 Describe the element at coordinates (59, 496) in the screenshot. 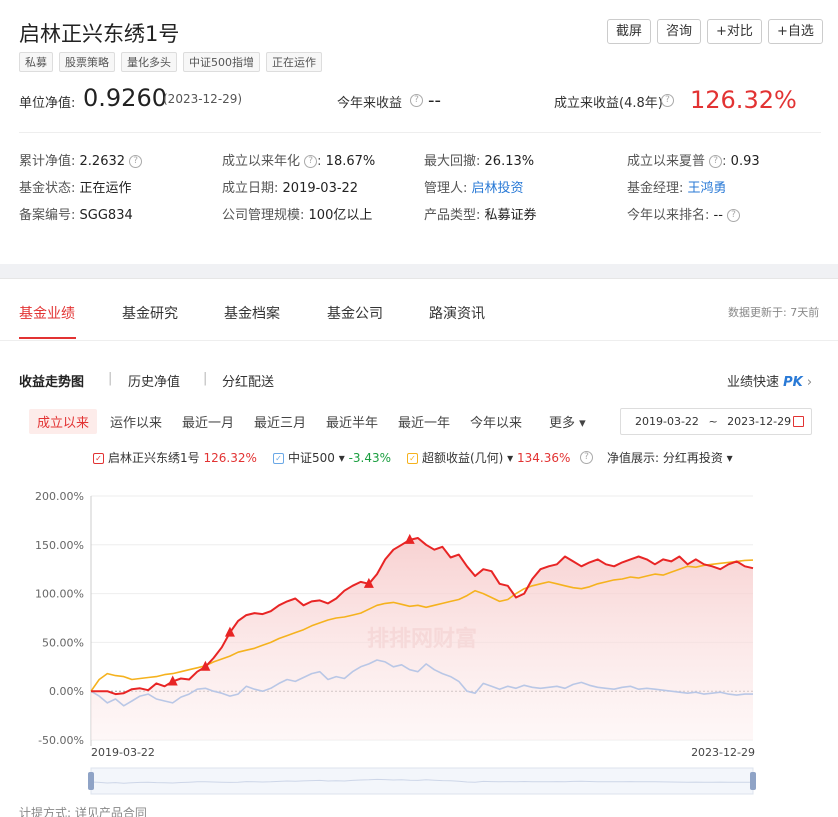

I see `y-tick-label: 200.00%` at that location.